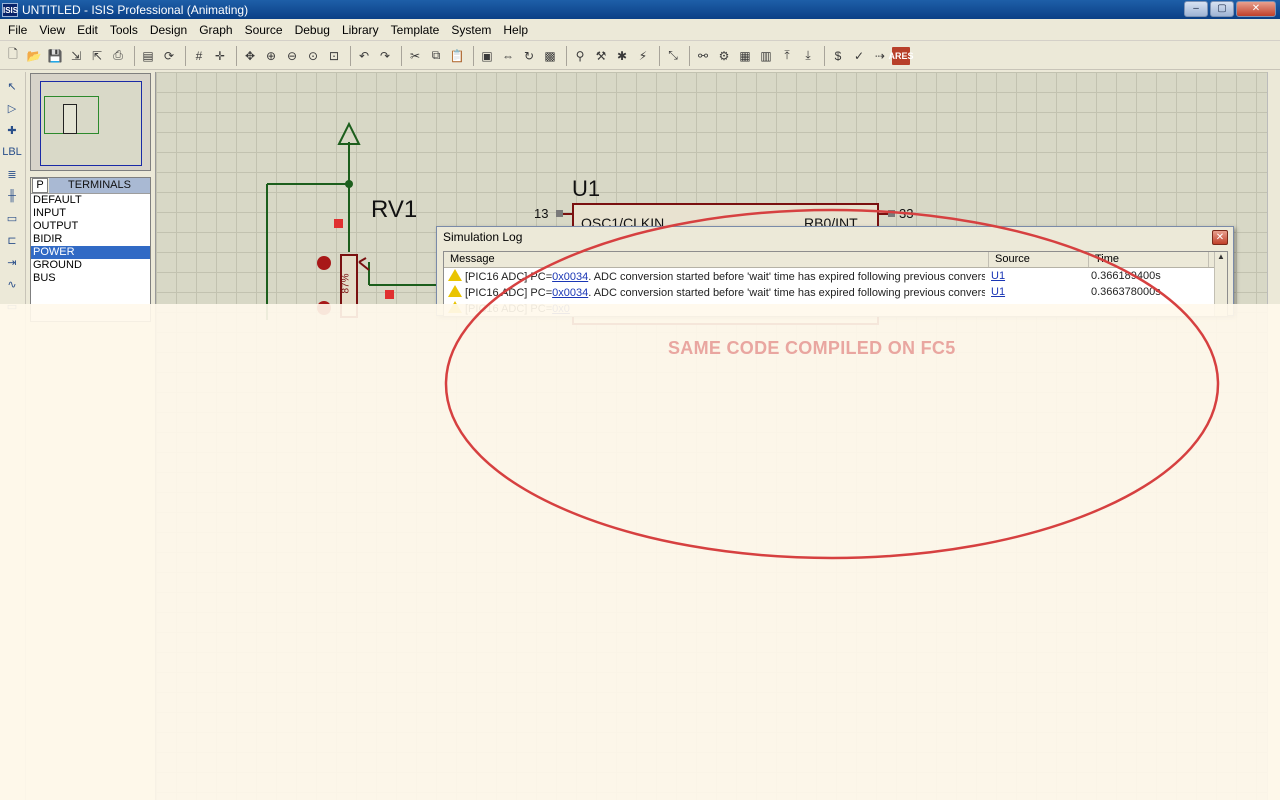 The image size is (1280, 800). I want to click on terminal-item-power: POWER, so click(90, 252).